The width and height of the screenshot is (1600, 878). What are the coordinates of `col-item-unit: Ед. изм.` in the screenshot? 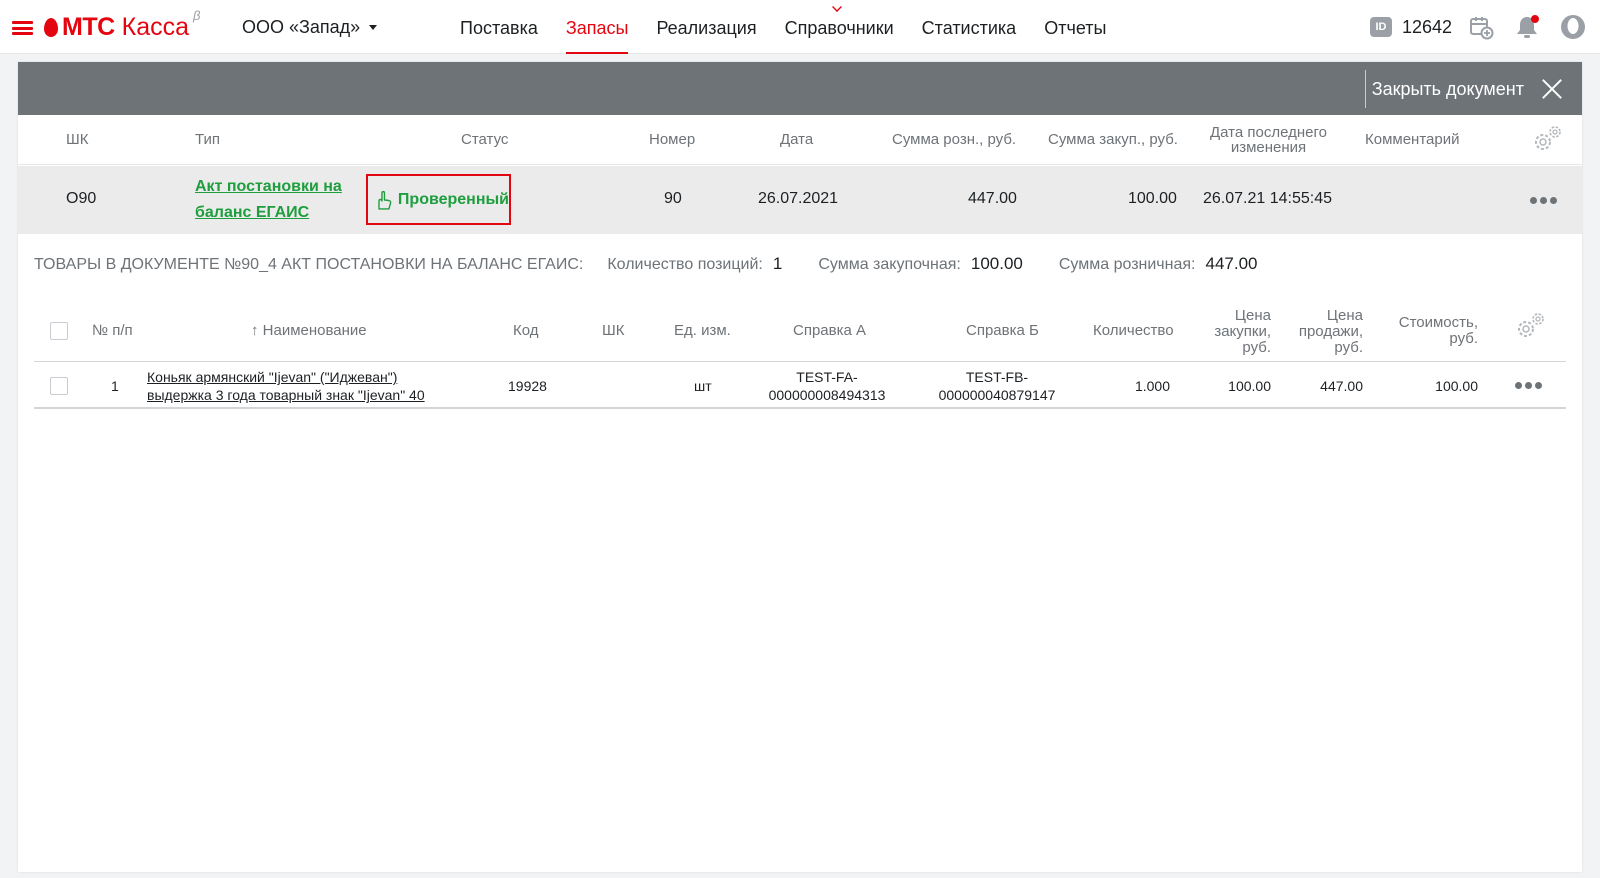 It's located at (702, 330).